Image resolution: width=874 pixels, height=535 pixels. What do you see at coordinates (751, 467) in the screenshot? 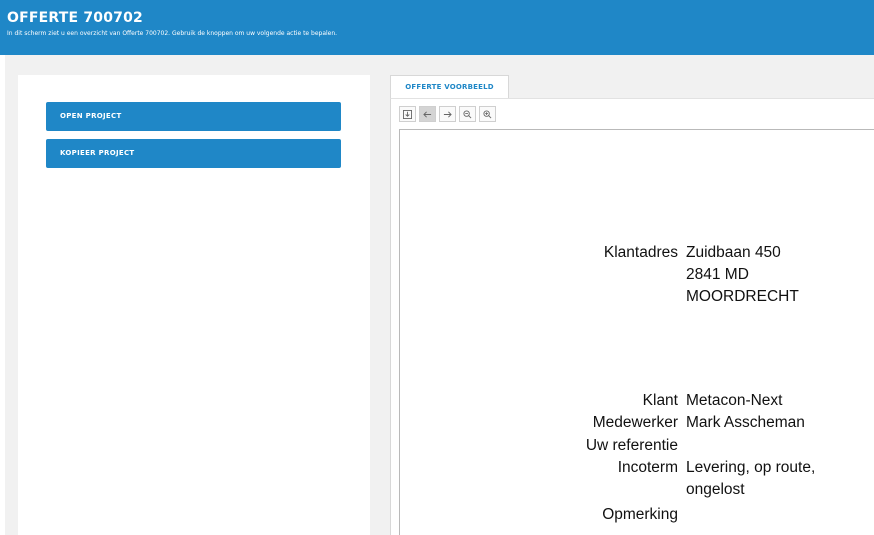
I see `incoterm-line-1: Levering, op route,` at bounding box center [751, 467].